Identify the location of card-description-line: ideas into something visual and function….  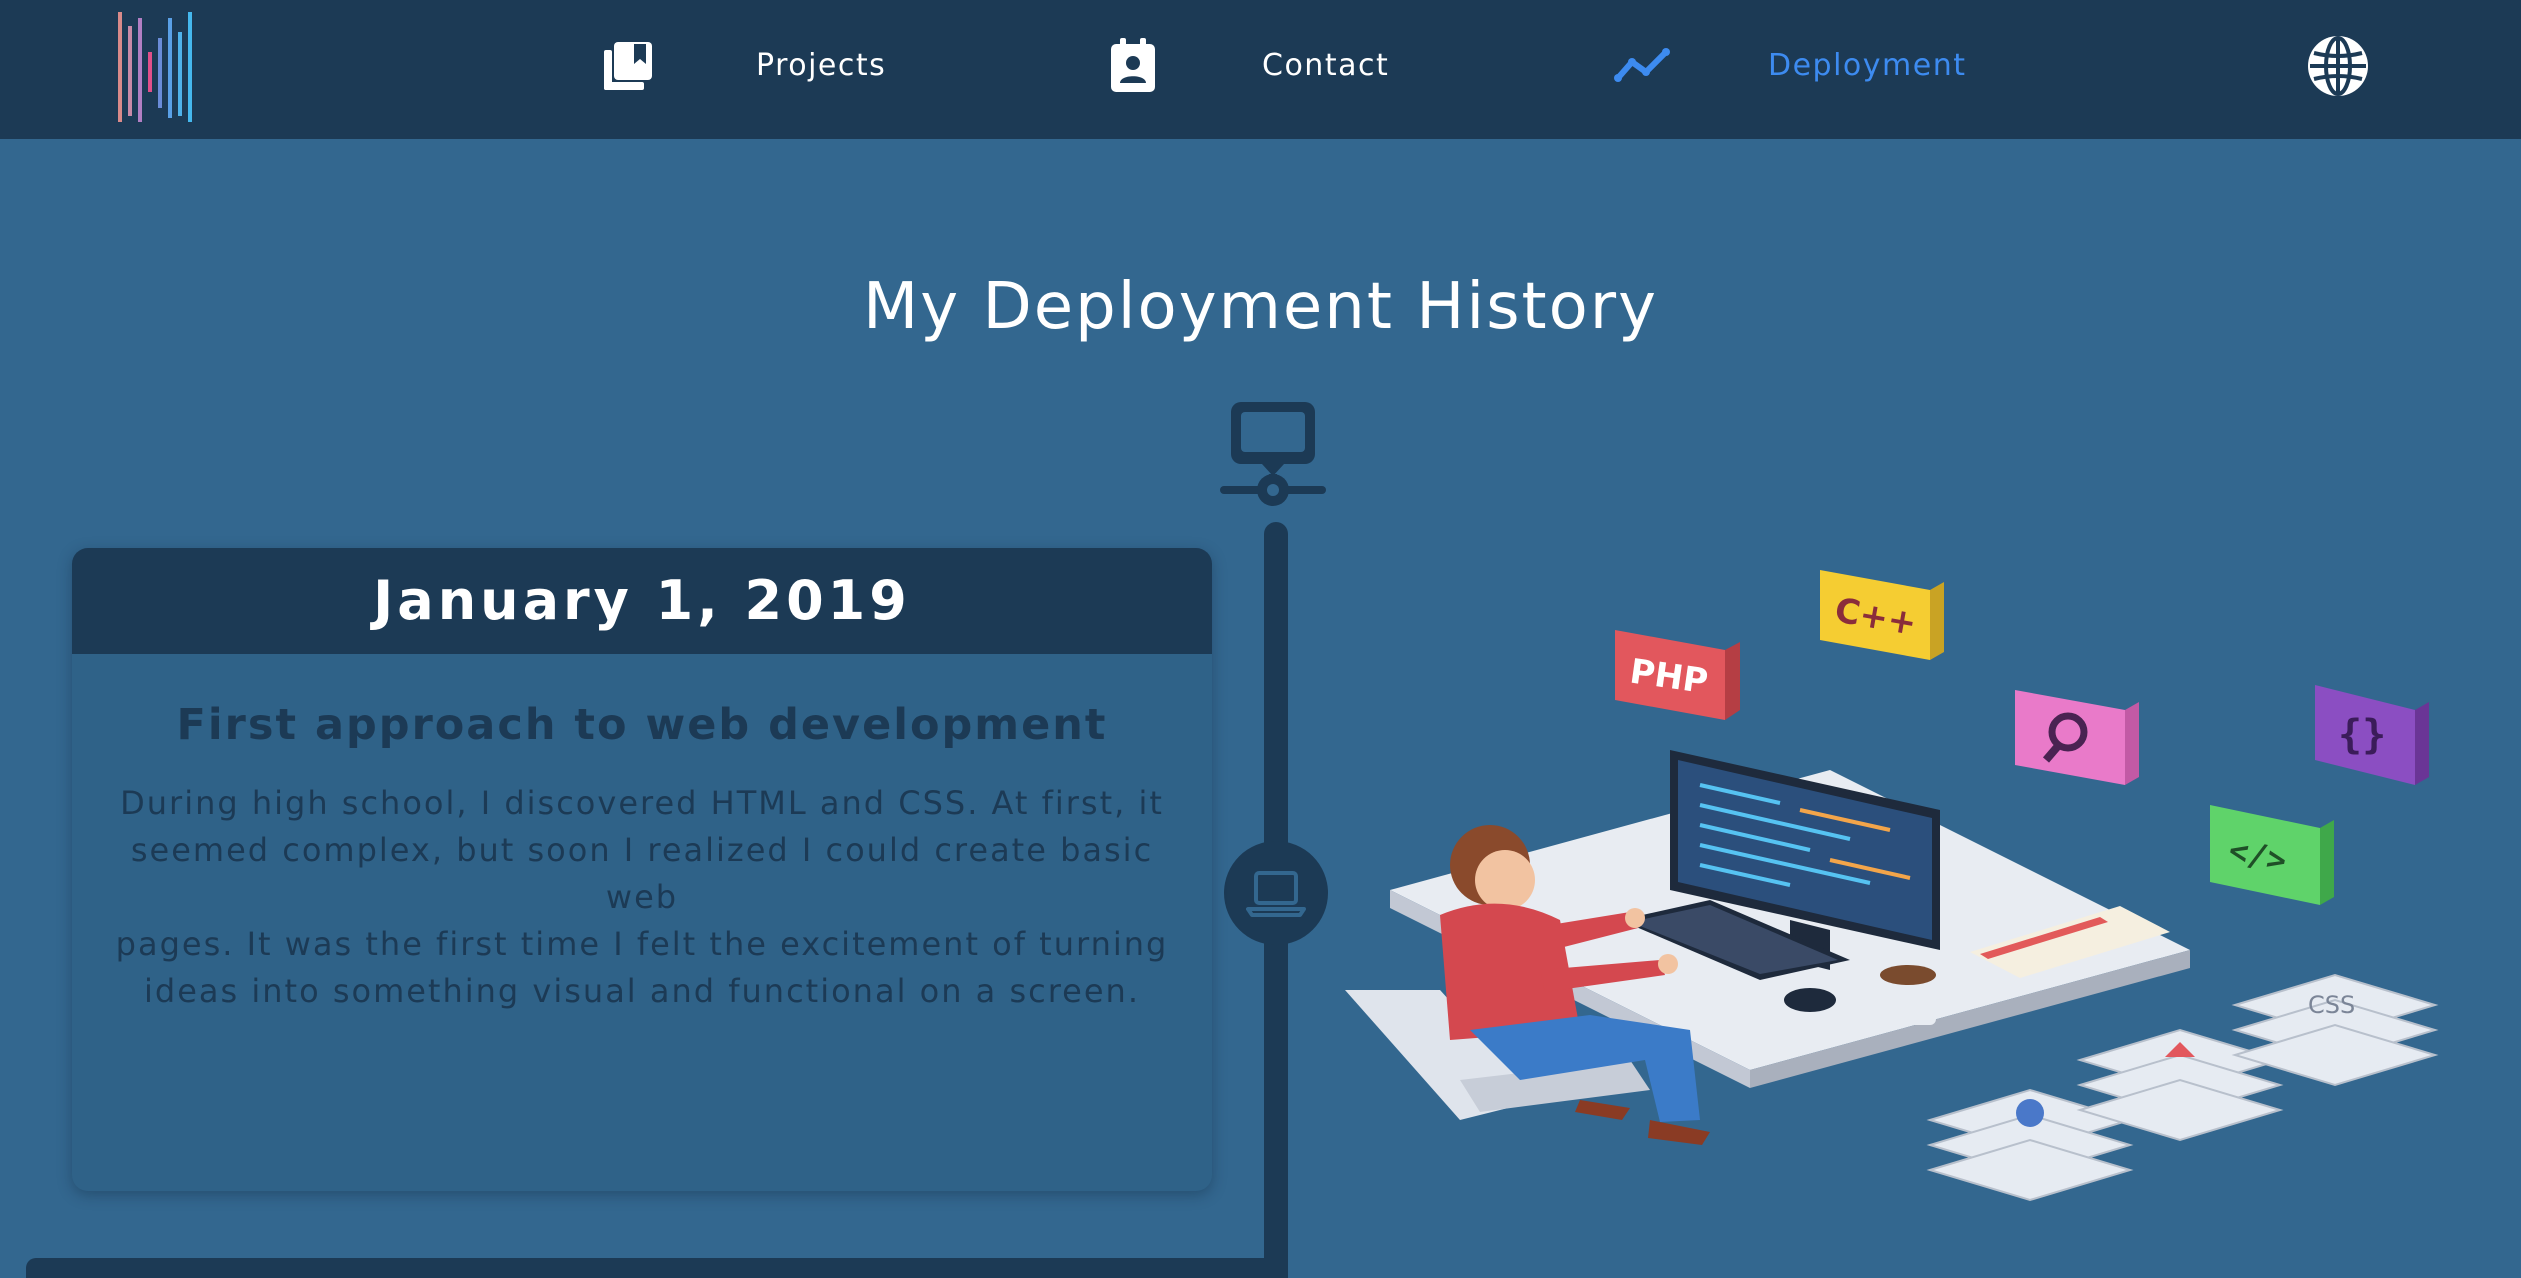
(642, 991).